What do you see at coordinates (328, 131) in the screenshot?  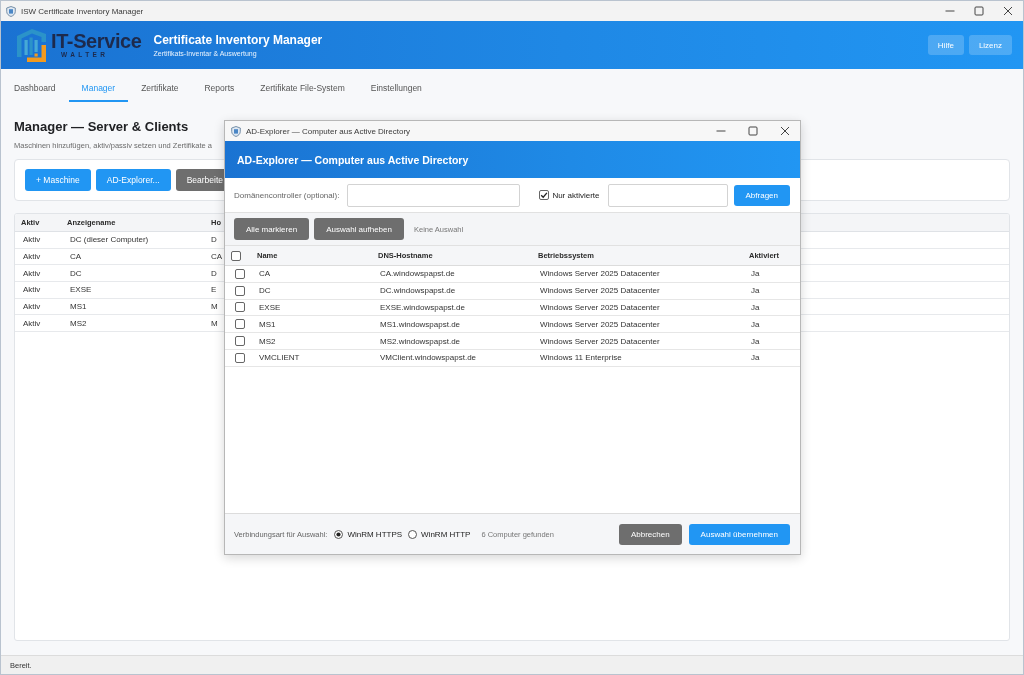 I see `dialog-title: AD-Explorer — Computer aus Active Directory` at bounding box center [328, 131].